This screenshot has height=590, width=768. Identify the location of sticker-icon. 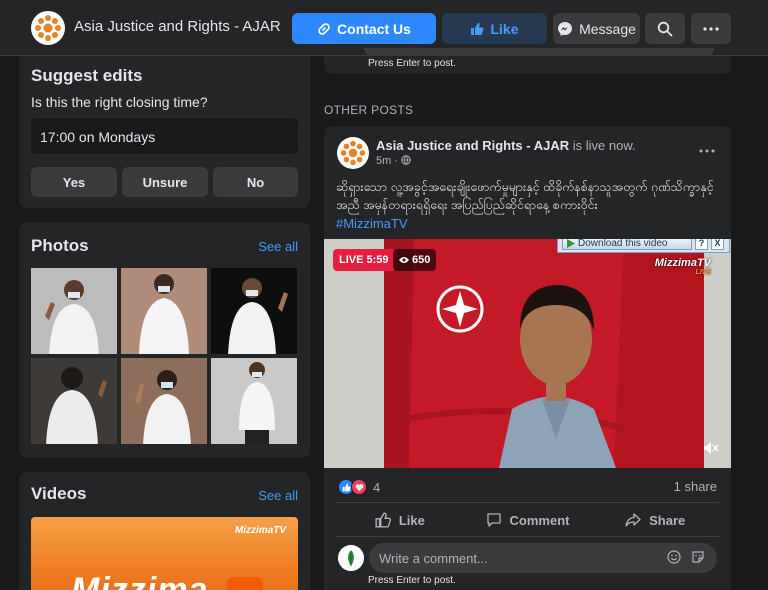
(698, 557).